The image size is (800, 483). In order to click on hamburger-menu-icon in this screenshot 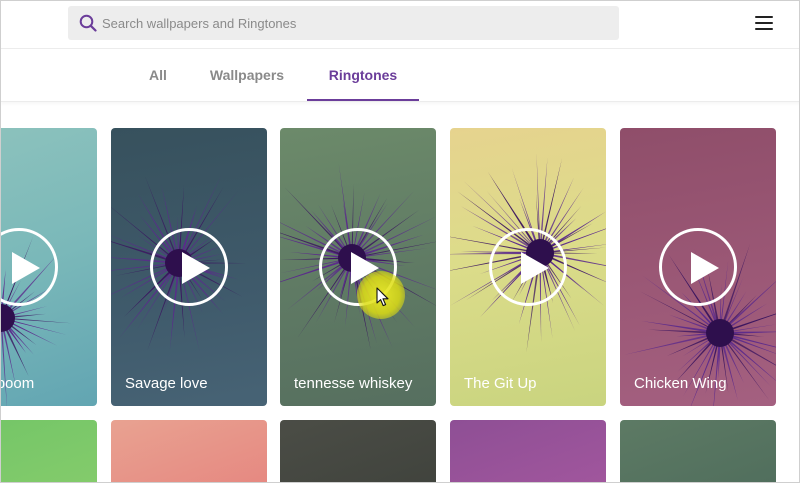, I will do `click(765, 23)`.